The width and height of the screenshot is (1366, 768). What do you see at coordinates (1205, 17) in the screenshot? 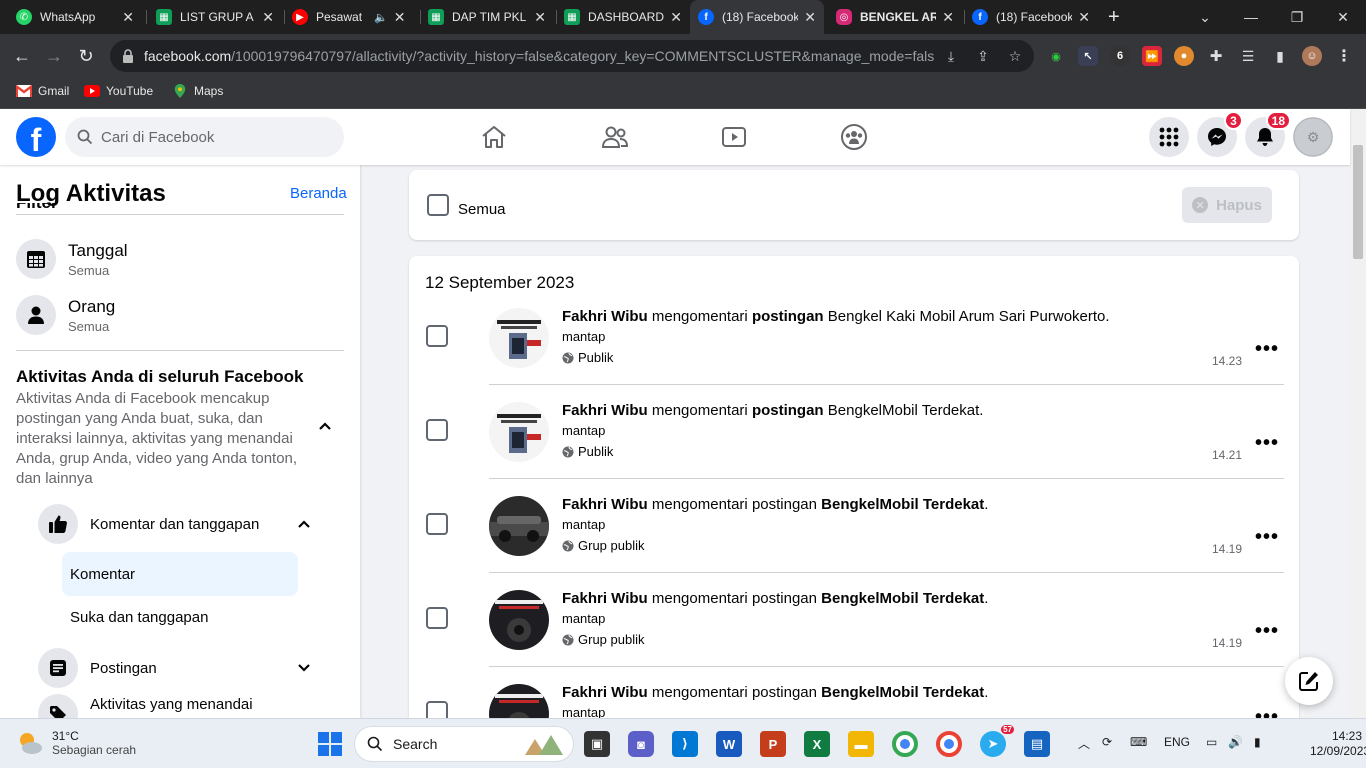
I see `tab-search-icon: ⌄` at bounding box center [1205, 17].